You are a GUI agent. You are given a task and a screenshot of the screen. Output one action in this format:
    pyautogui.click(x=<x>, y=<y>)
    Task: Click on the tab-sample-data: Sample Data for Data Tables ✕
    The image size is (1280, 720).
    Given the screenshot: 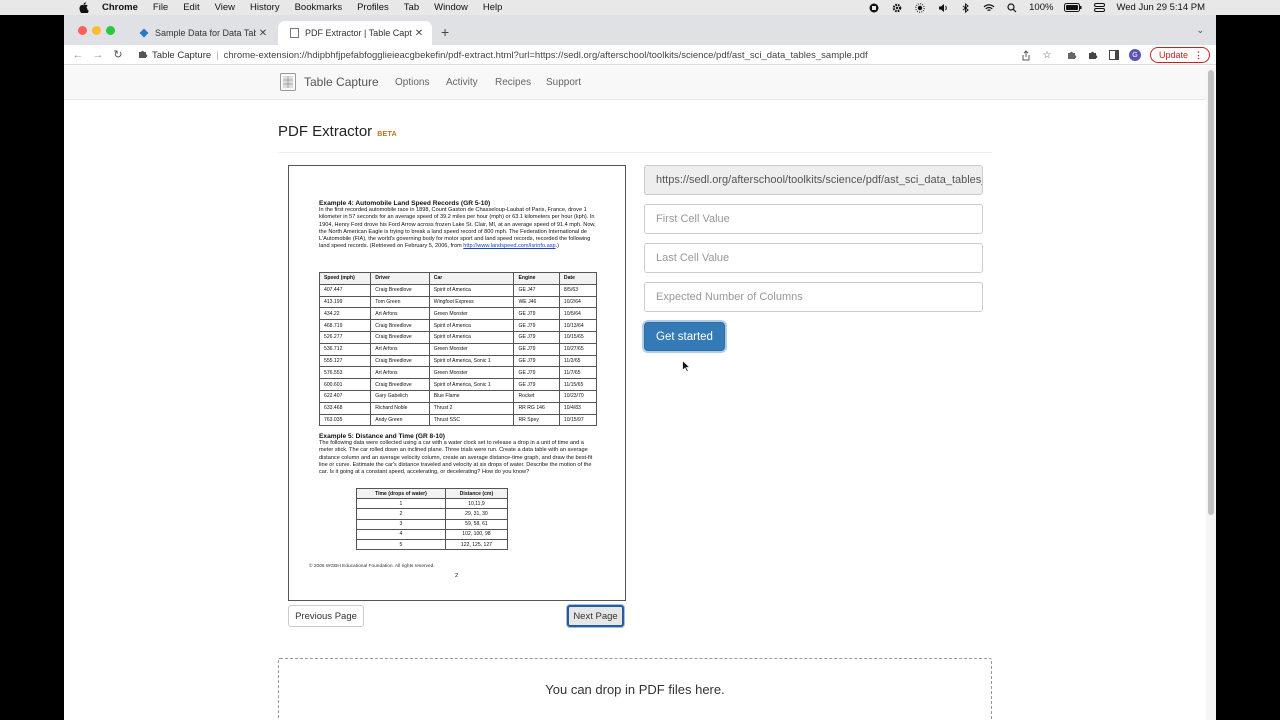 What is the action you would take?
    pyautogui.click(x=202, y=33)
    